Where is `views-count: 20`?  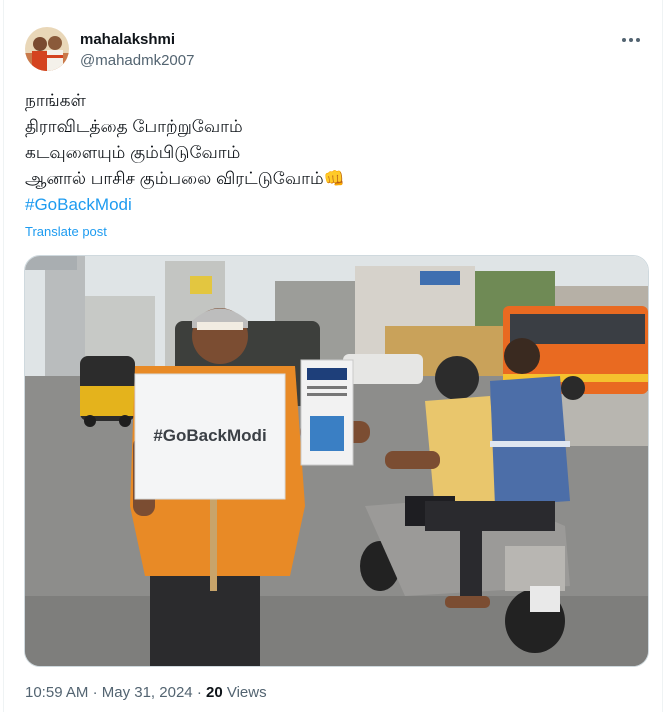
views-count: 20 is located at coordinates (214, 692).